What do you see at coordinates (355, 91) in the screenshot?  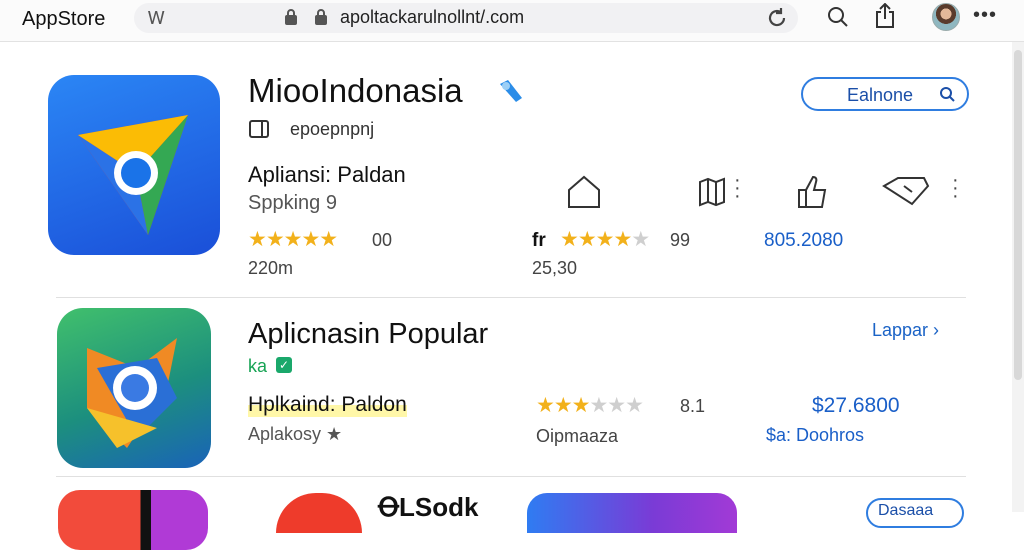 I see `featured-app-title: MiooIndonasia` at bounding box center [355, 91].